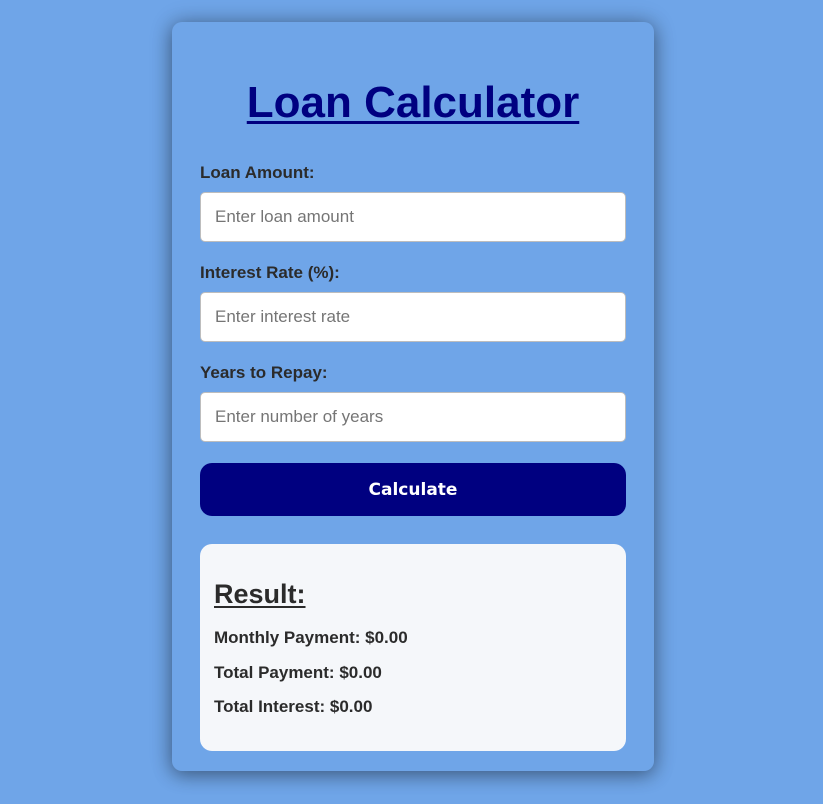 This screenshot has width=823, height=804. What do you see at coordinates (264, 372) in the screenshot?
I see `years-to-repay-label: Years to Repay:` at bounding box center [264, 372].